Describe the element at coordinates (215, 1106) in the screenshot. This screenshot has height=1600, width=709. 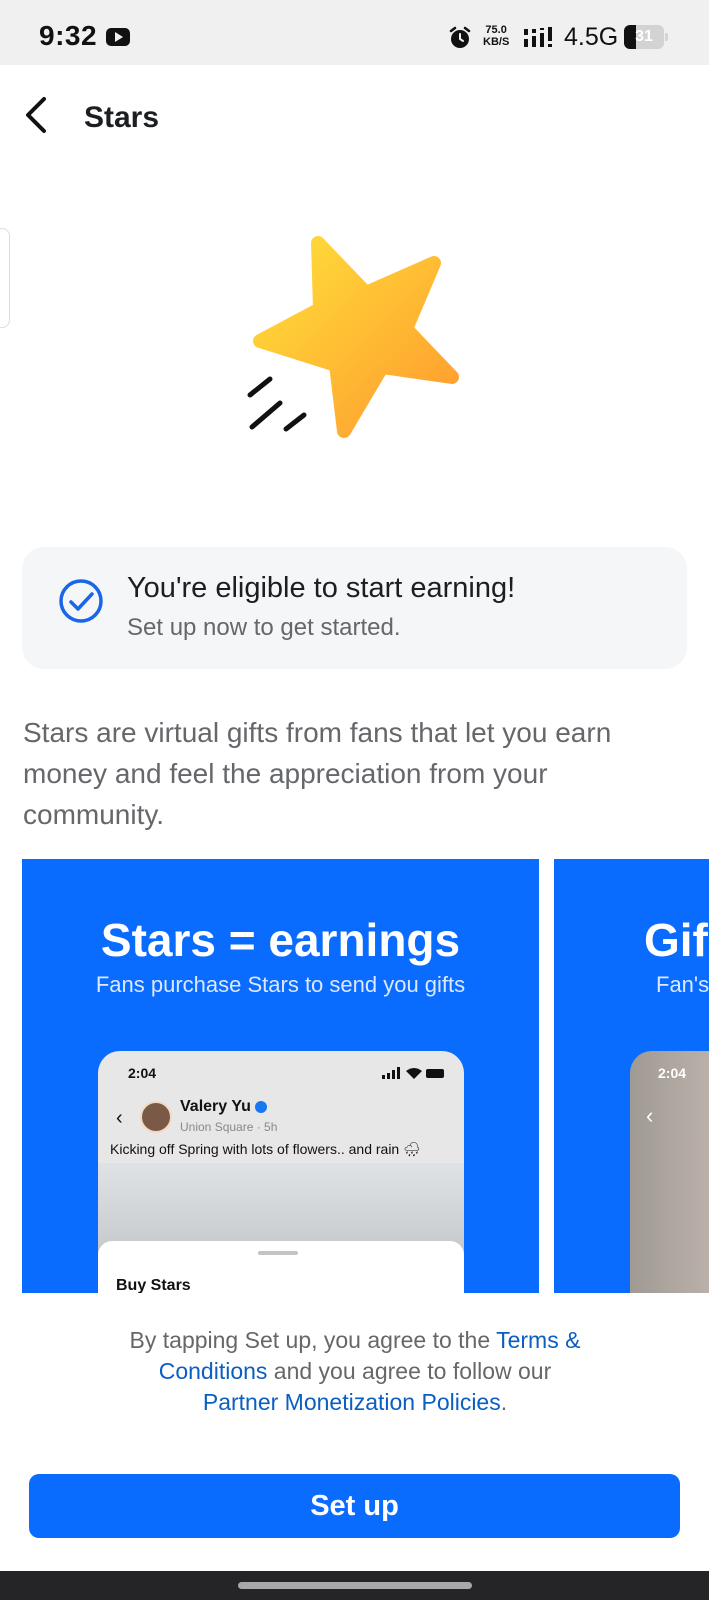
I see `user-name: Valery Yu` at that location.